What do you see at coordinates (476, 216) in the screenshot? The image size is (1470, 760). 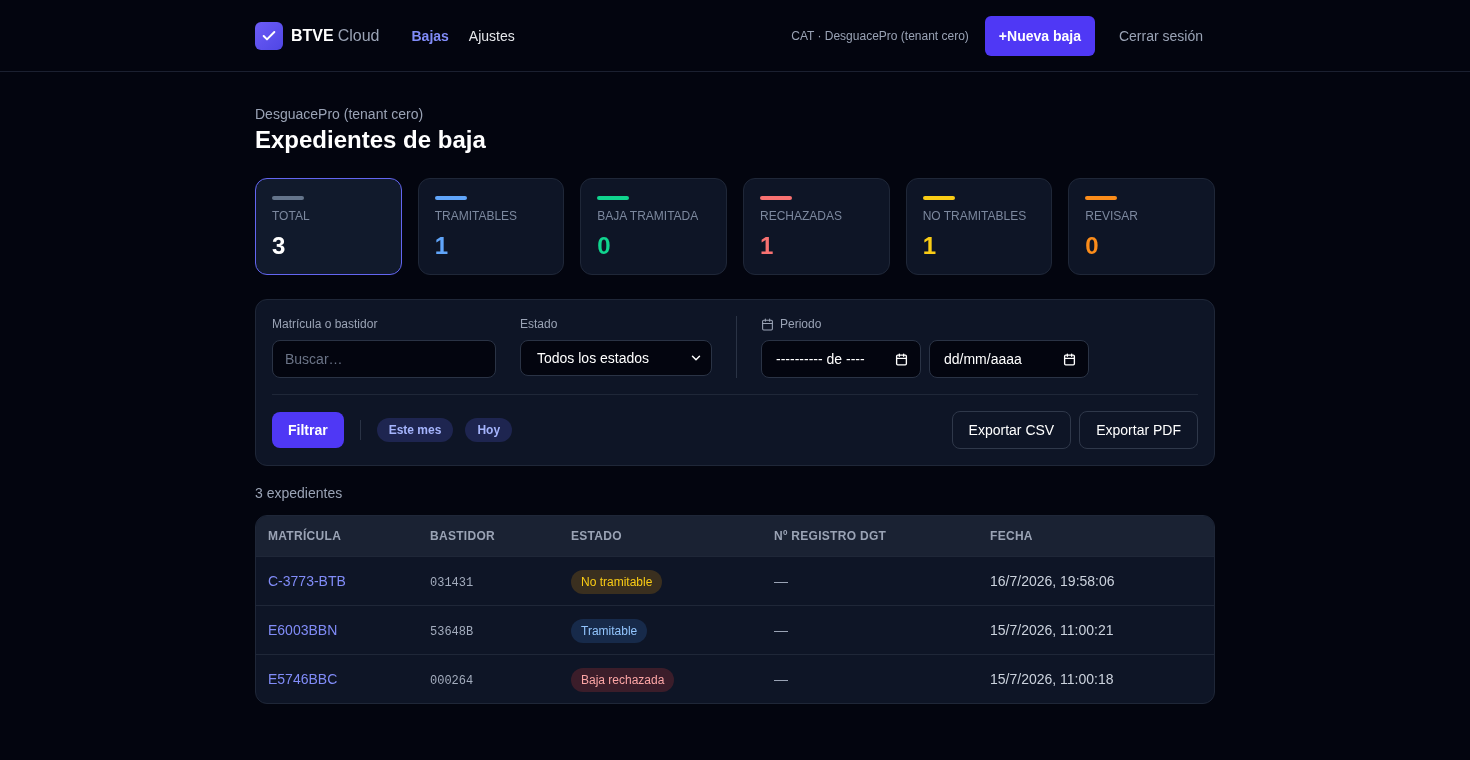 I see `stat-label: TRAMITABLES` at bounding box center [476, 216].